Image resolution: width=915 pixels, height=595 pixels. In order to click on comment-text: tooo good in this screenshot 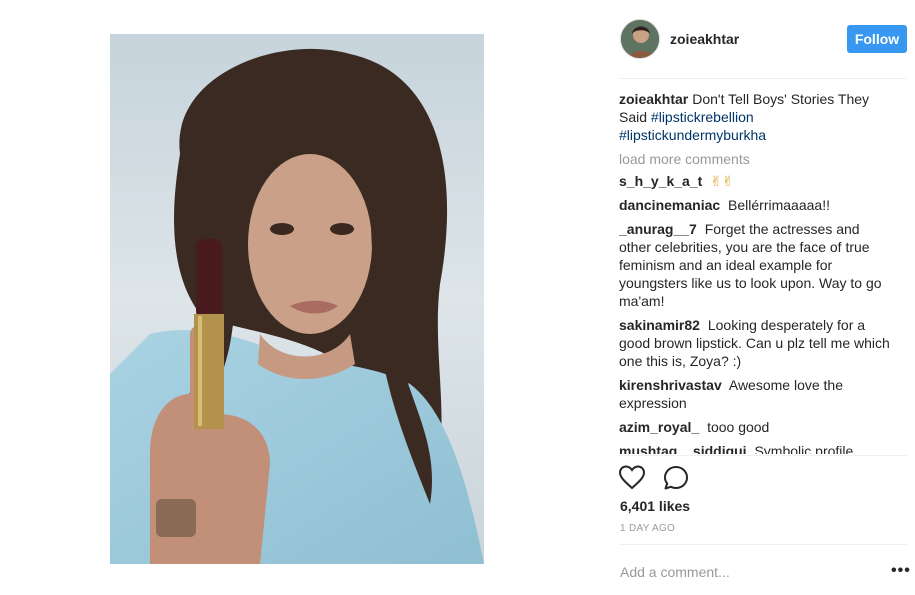, I will do `click(738, 427)`.